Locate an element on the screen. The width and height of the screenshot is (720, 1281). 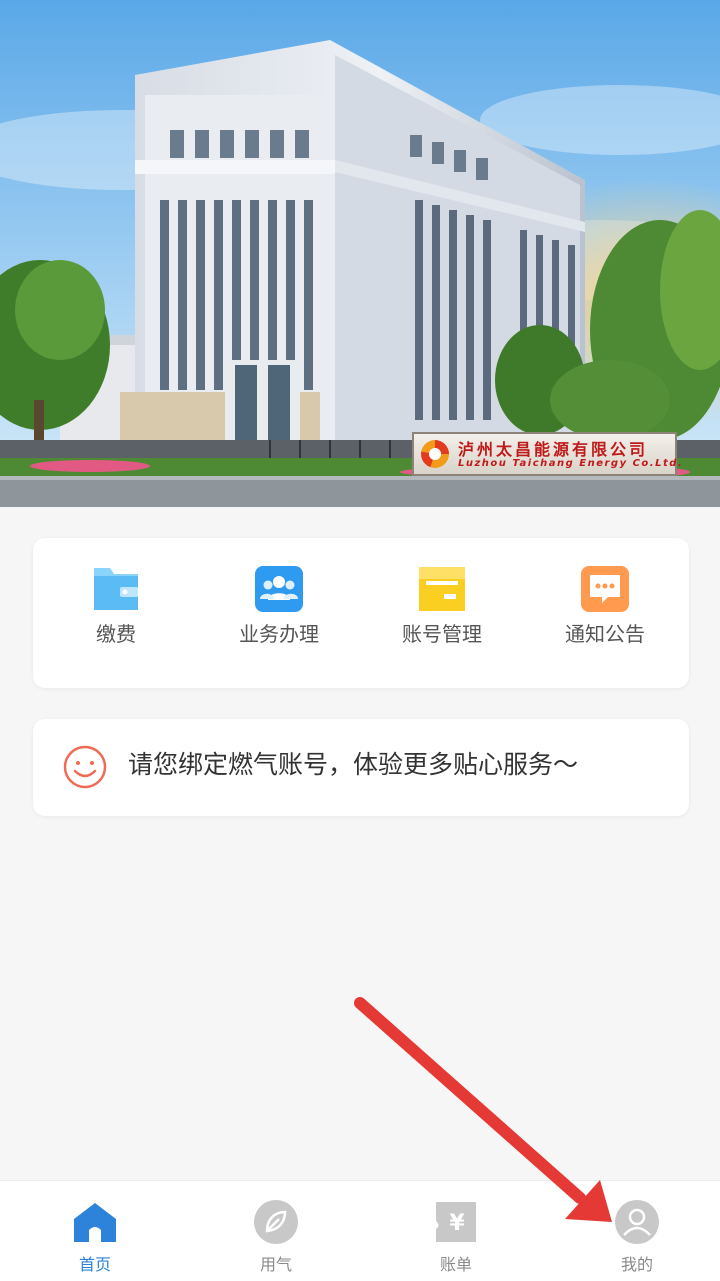
menu-label-business: 业务办理 is located at coordinates (279, 634).